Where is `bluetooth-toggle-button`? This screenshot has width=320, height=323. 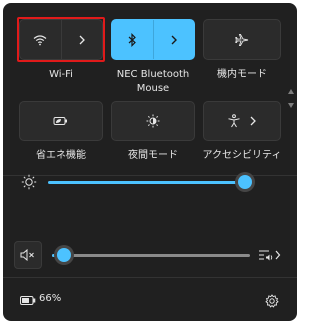
bluetooth-toggle-button is located at coordinates (132, 39).